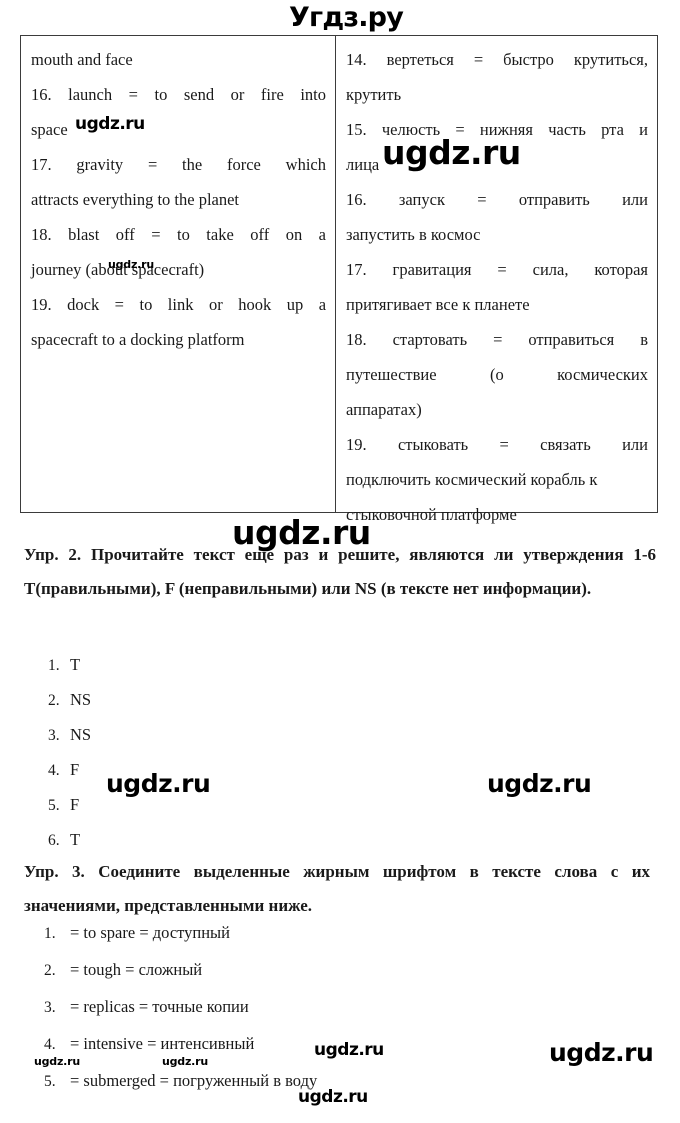 Image resolution: width=680 pixels, height=1123 pixels. I want to click on vocab-line: 18. blast off = to take off on a, so click(179, 234).